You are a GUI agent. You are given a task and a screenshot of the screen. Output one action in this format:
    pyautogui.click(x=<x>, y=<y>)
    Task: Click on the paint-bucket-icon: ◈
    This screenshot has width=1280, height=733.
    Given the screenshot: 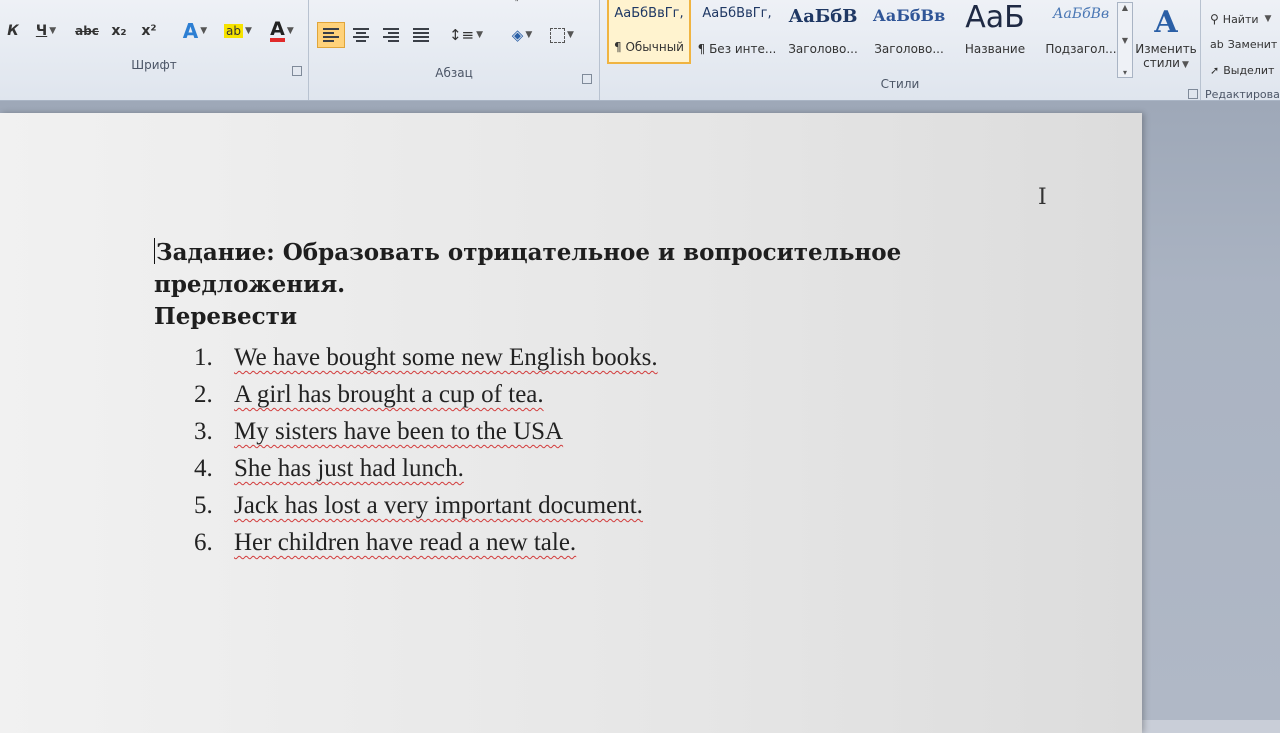 What is the action you would take?
    pyautogui.click(x=517, y=35)
    